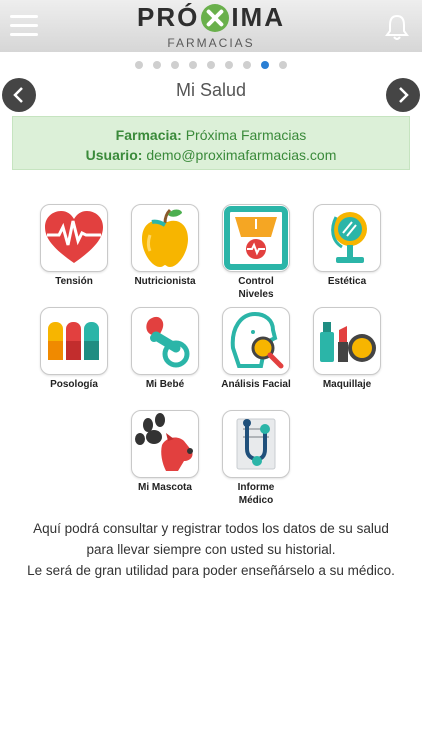  I want to click on chevron-right-icon, so click(404, 95).